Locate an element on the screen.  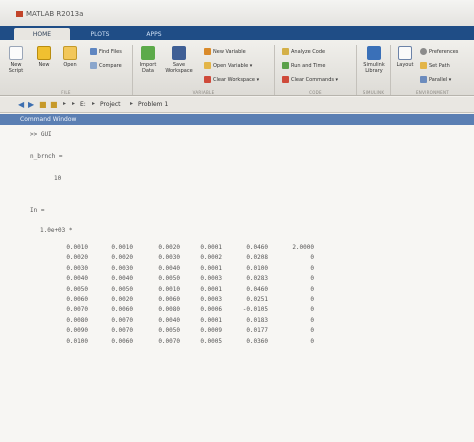
analyze-code-button: Analyze Code is located at coordinates (303, 51).